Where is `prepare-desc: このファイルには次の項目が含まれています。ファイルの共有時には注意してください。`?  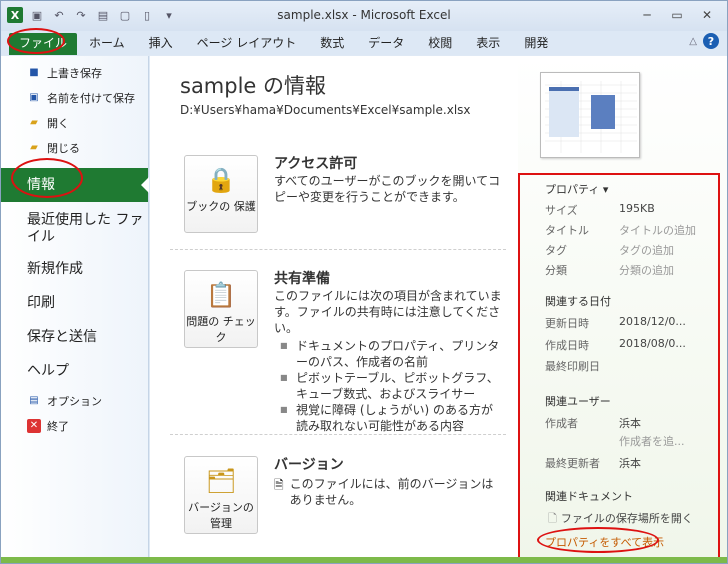
prepare-desc: このファイルには次の項目が含まれています。ファイルの共有時には注意してください。 is located at coordinates (388, 312).